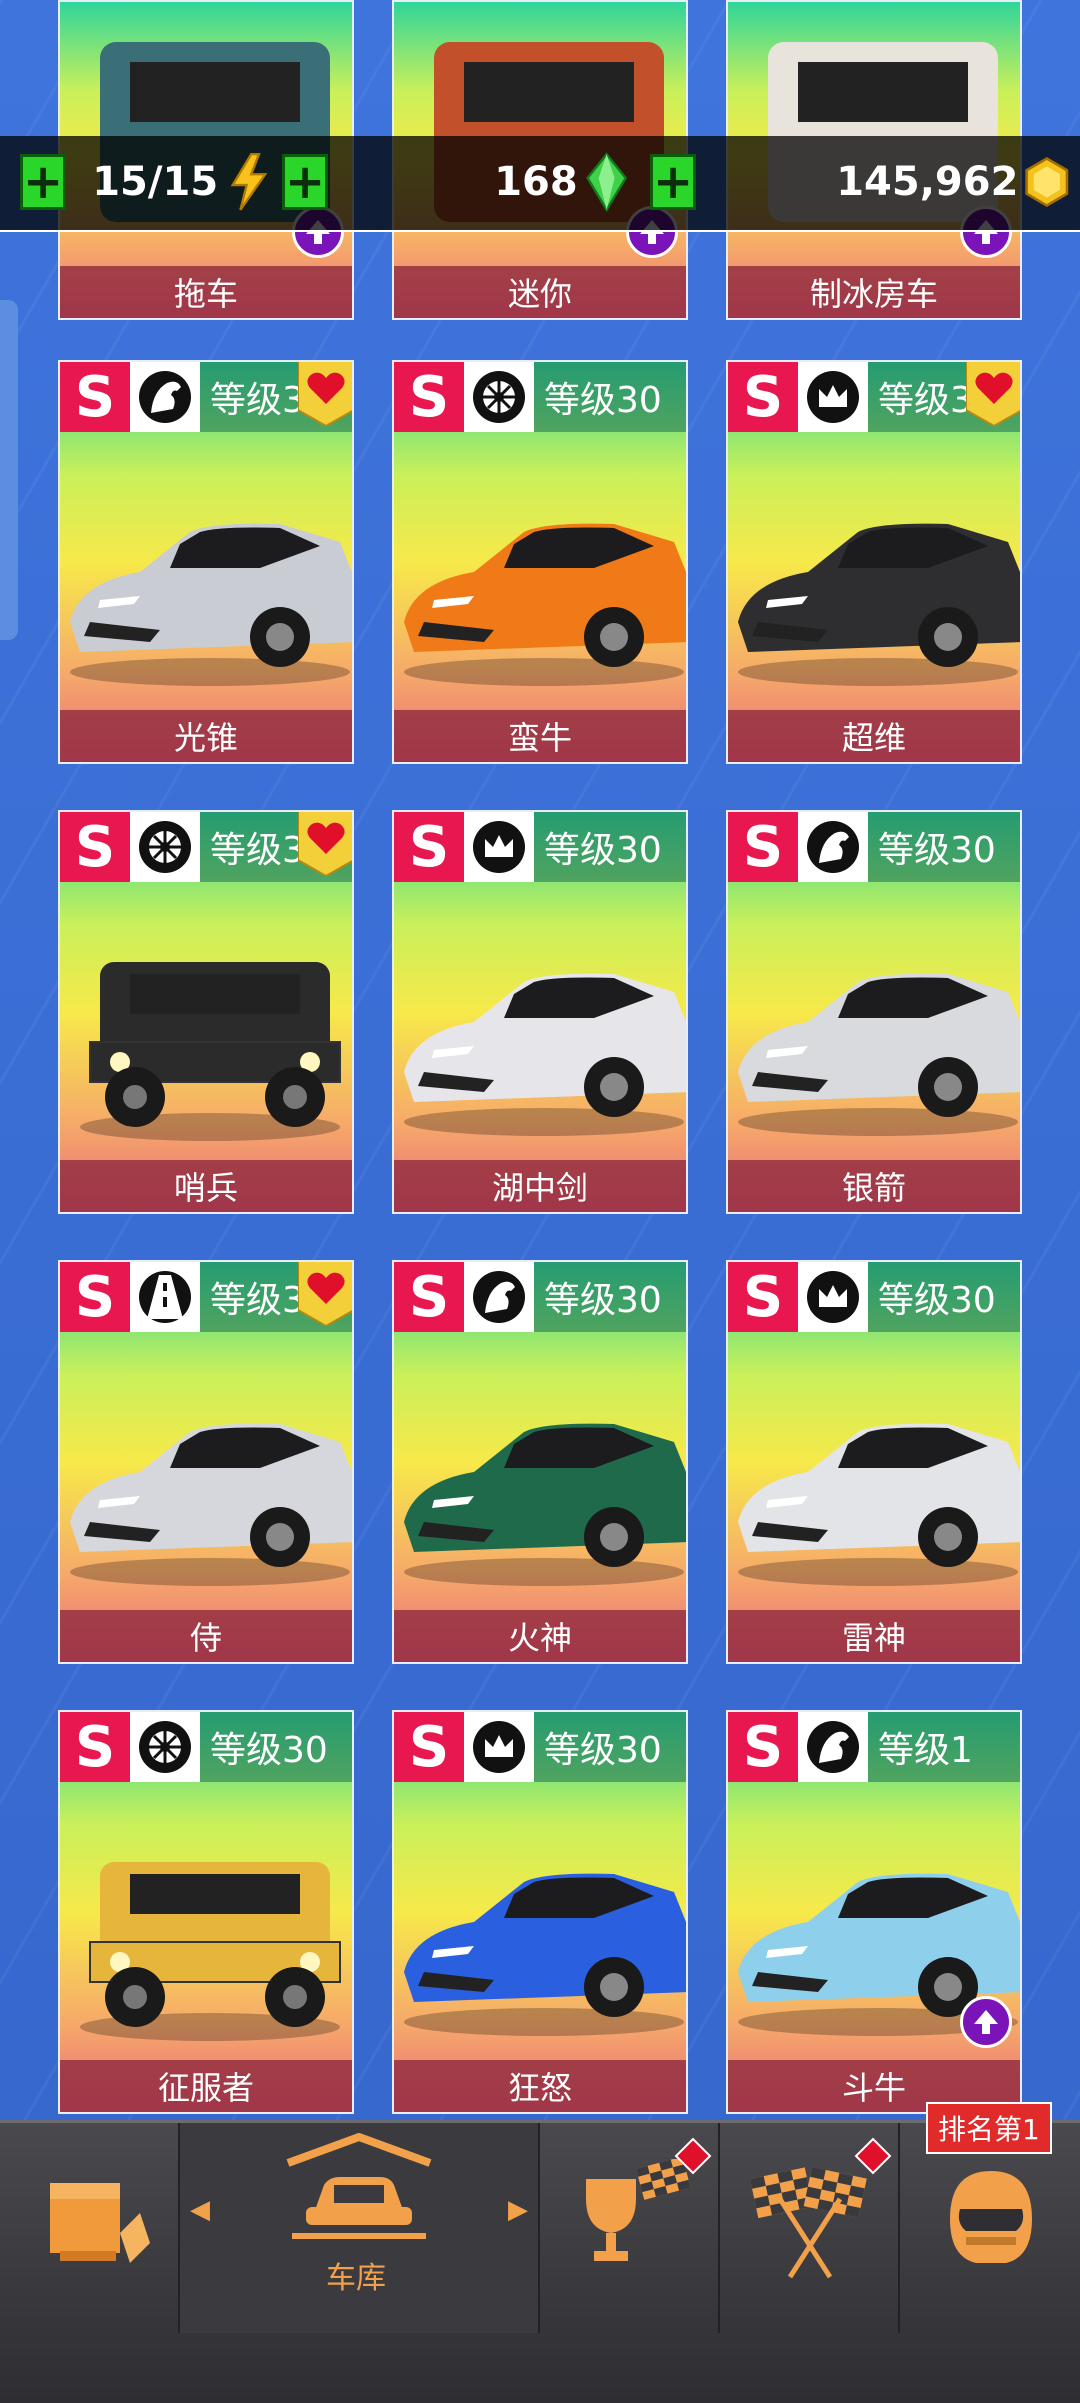  I want to click on car-card: S 等级30 征服者, so click(206, 1912).